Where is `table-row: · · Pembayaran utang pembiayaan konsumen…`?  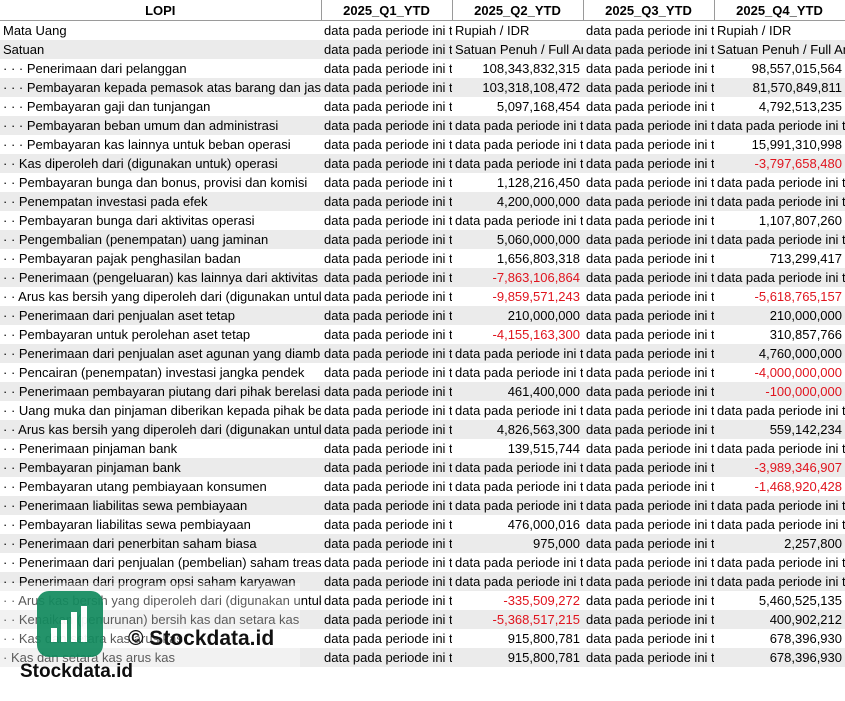
table-row: · · Pembayaran utang pembiayaan konsumen… is located at coordinates (422, 486).